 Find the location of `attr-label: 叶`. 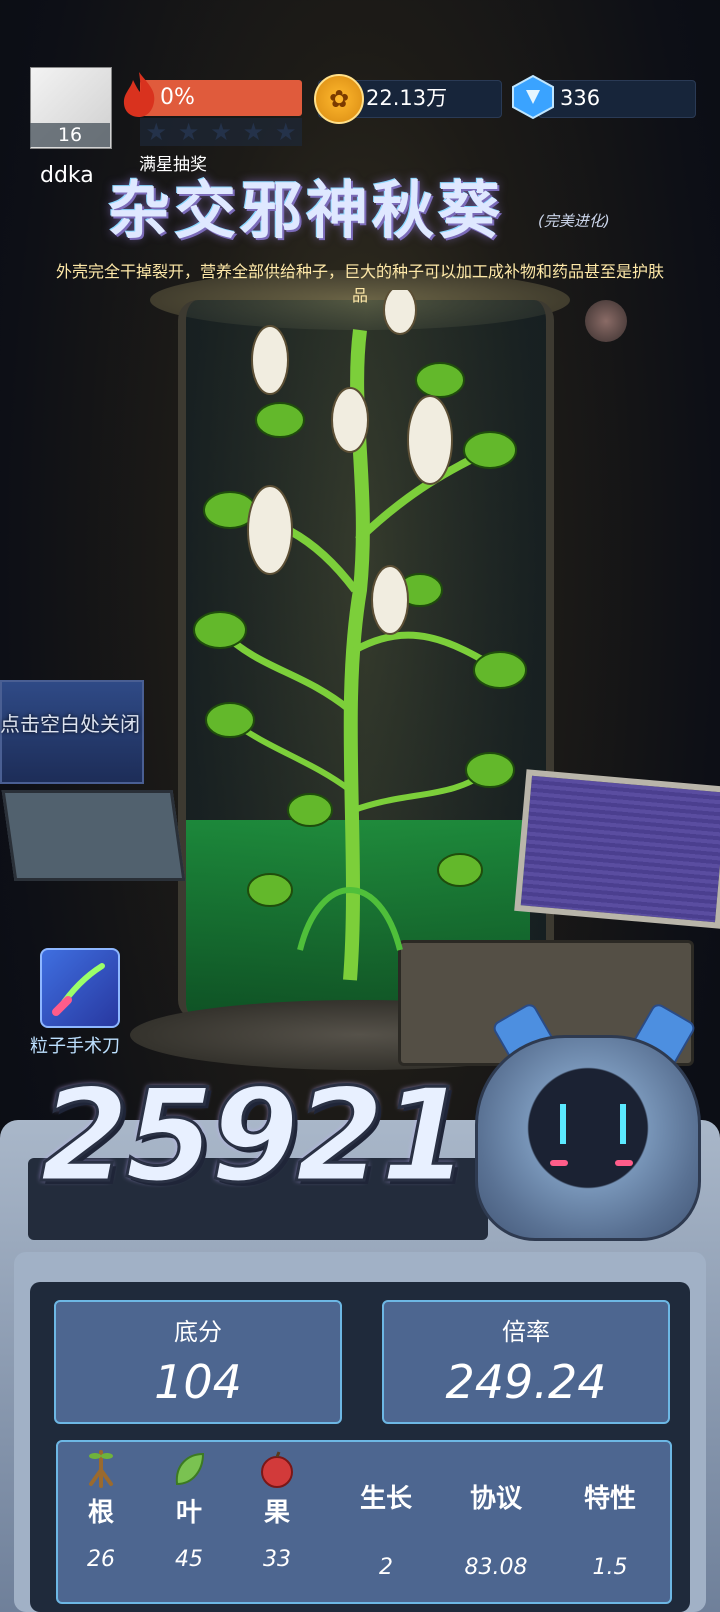

attr-label: 叶 is located at coordinates (188, 1513).